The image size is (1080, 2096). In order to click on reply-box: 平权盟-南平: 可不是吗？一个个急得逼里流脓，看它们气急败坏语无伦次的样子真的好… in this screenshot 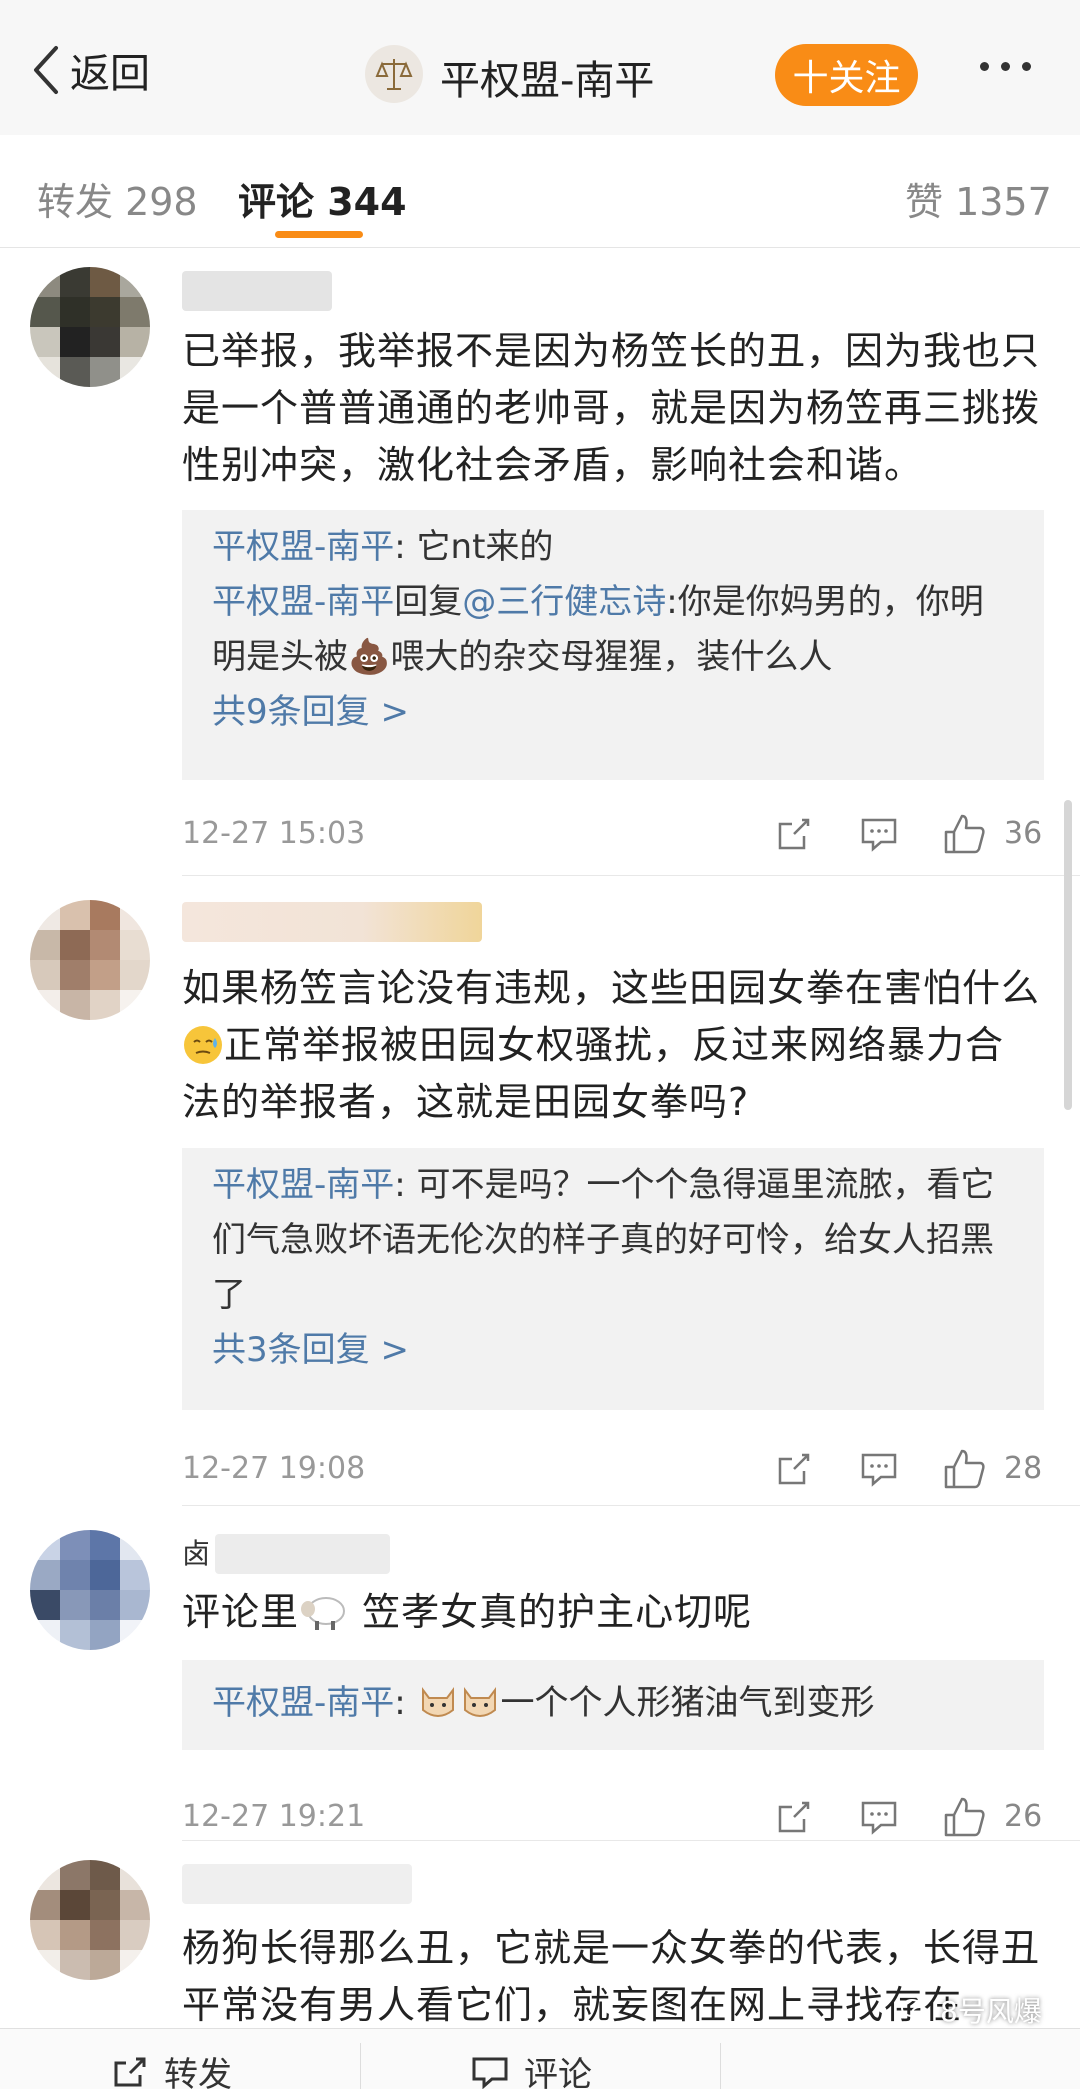, I will do `click(613, 1279)`.